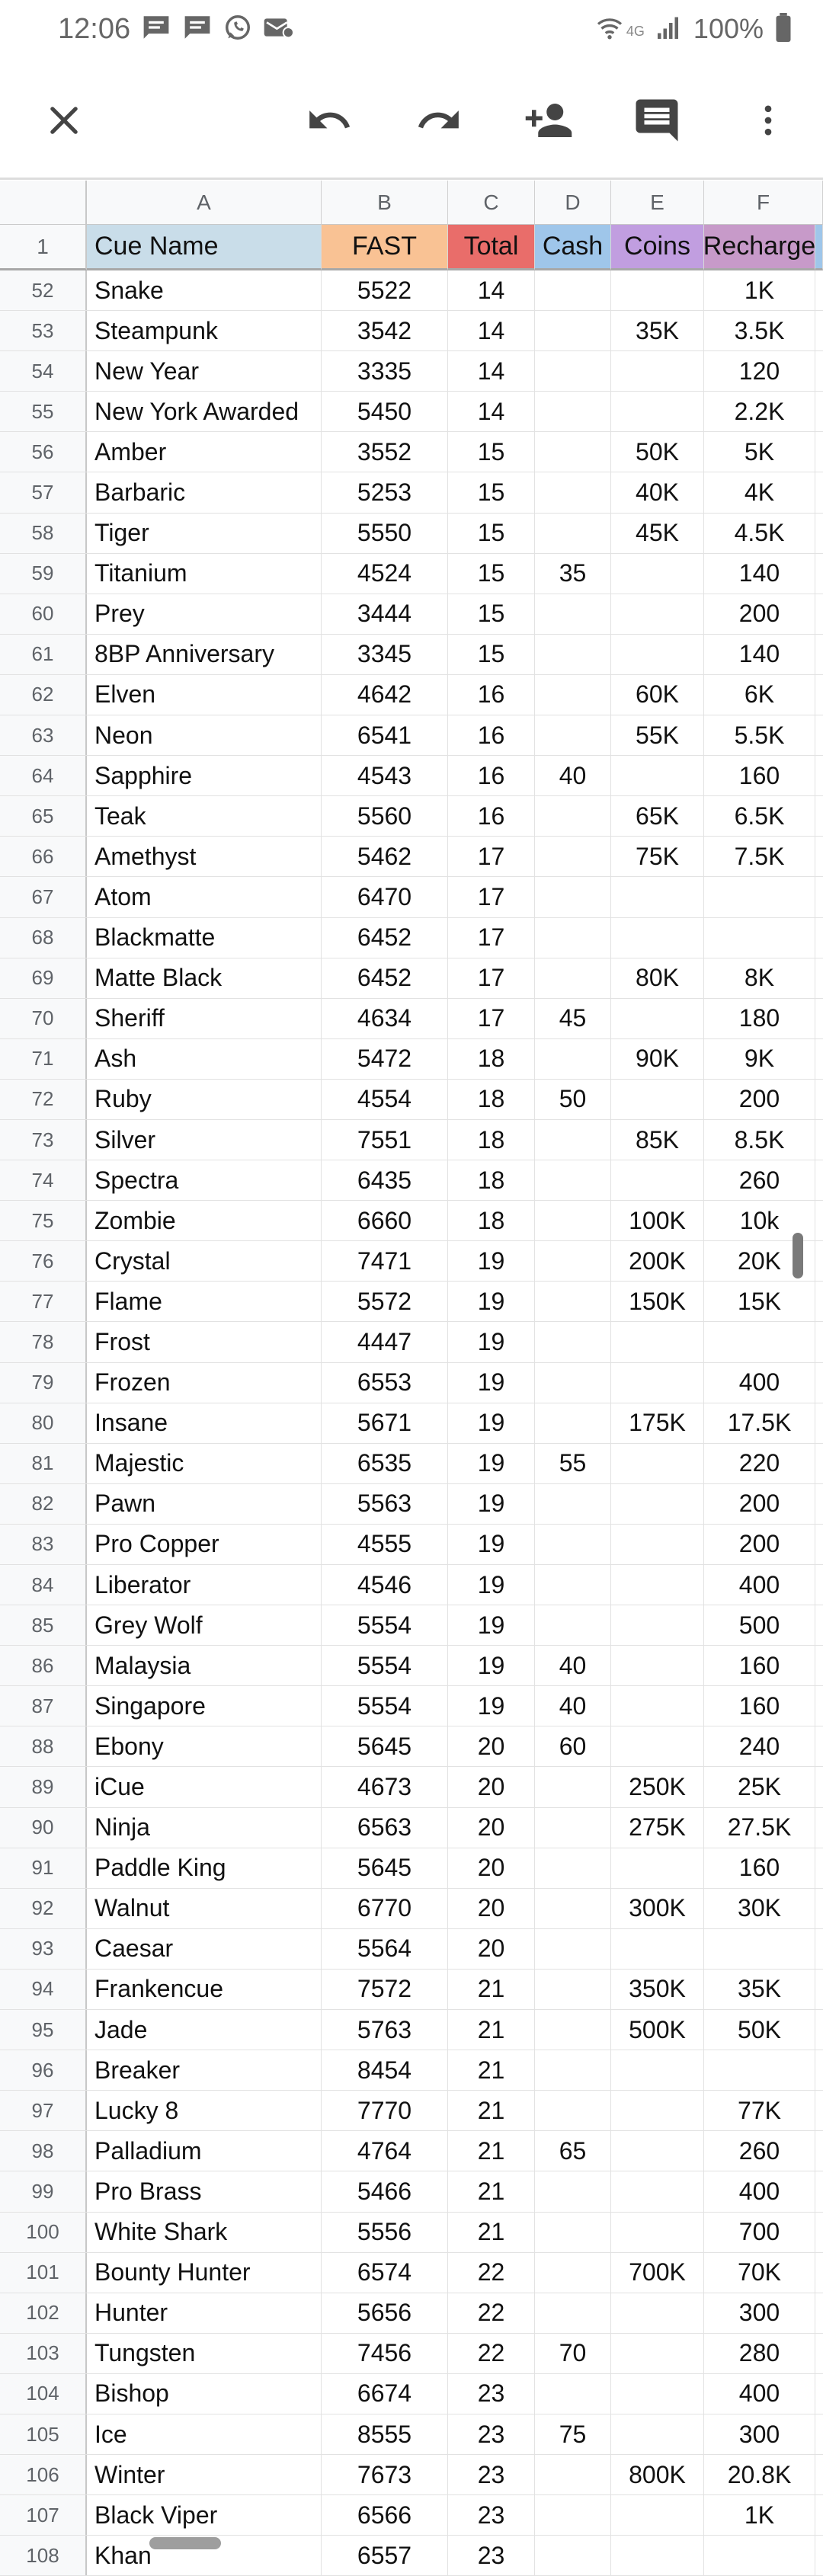  What do you see at coordinates (204, 412) in the screenshot?
I see `cell-cue-name: New York Awarded` at bounding box center [204, 412].